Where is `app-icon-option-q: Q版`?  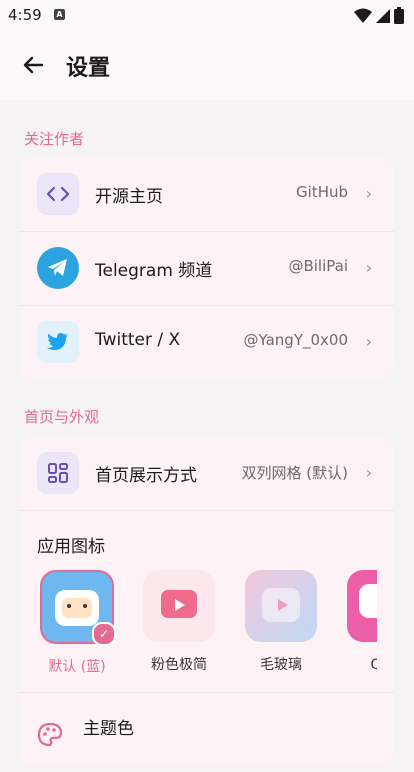 app-icon-option-q: Q版 is located at coordinates (361, 622).